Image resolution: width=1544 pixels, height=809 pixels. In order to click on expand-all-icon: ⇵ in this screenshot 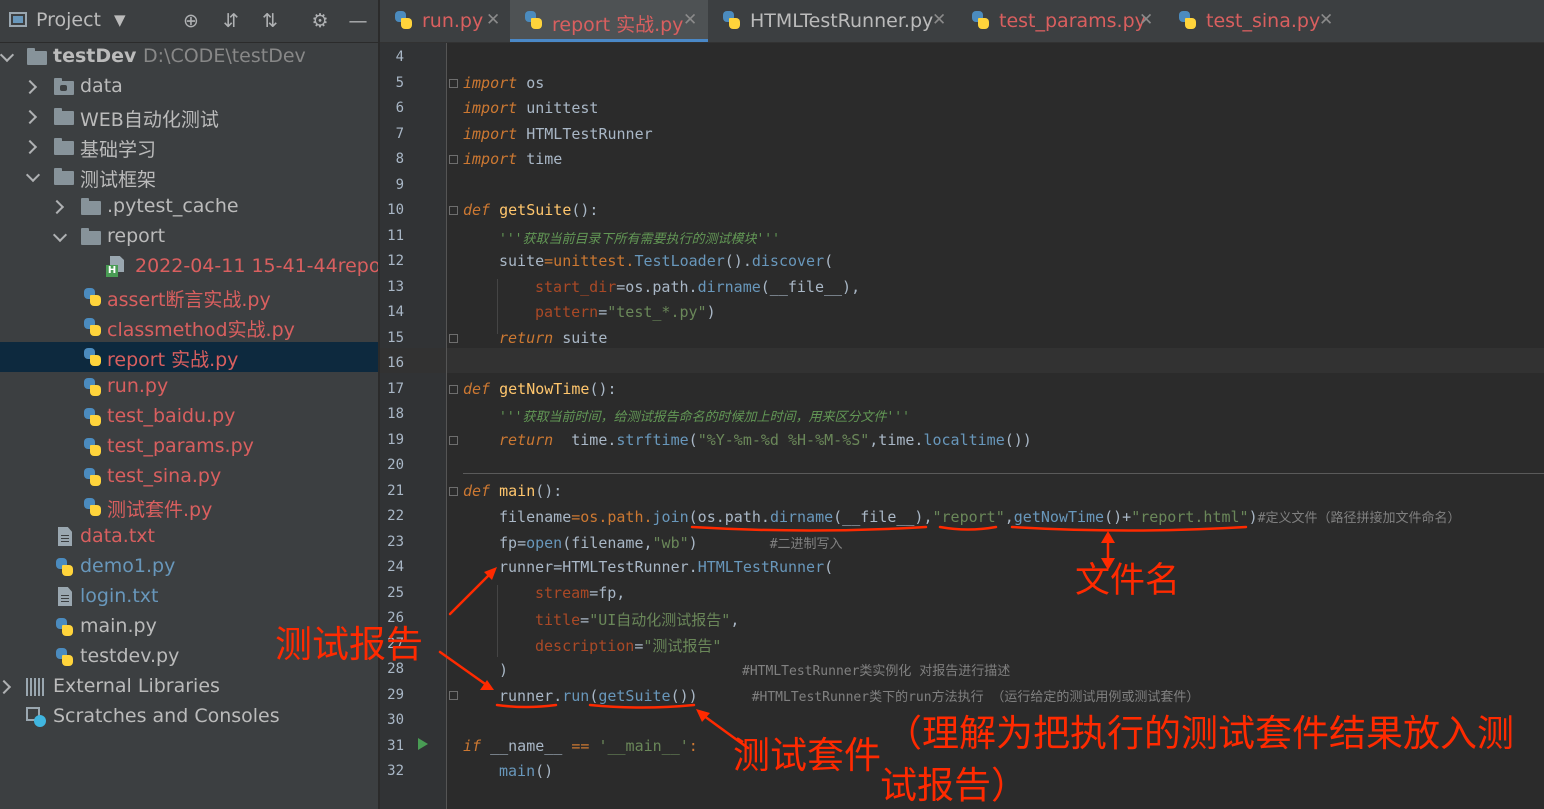, I will do `click(231, 21)`.